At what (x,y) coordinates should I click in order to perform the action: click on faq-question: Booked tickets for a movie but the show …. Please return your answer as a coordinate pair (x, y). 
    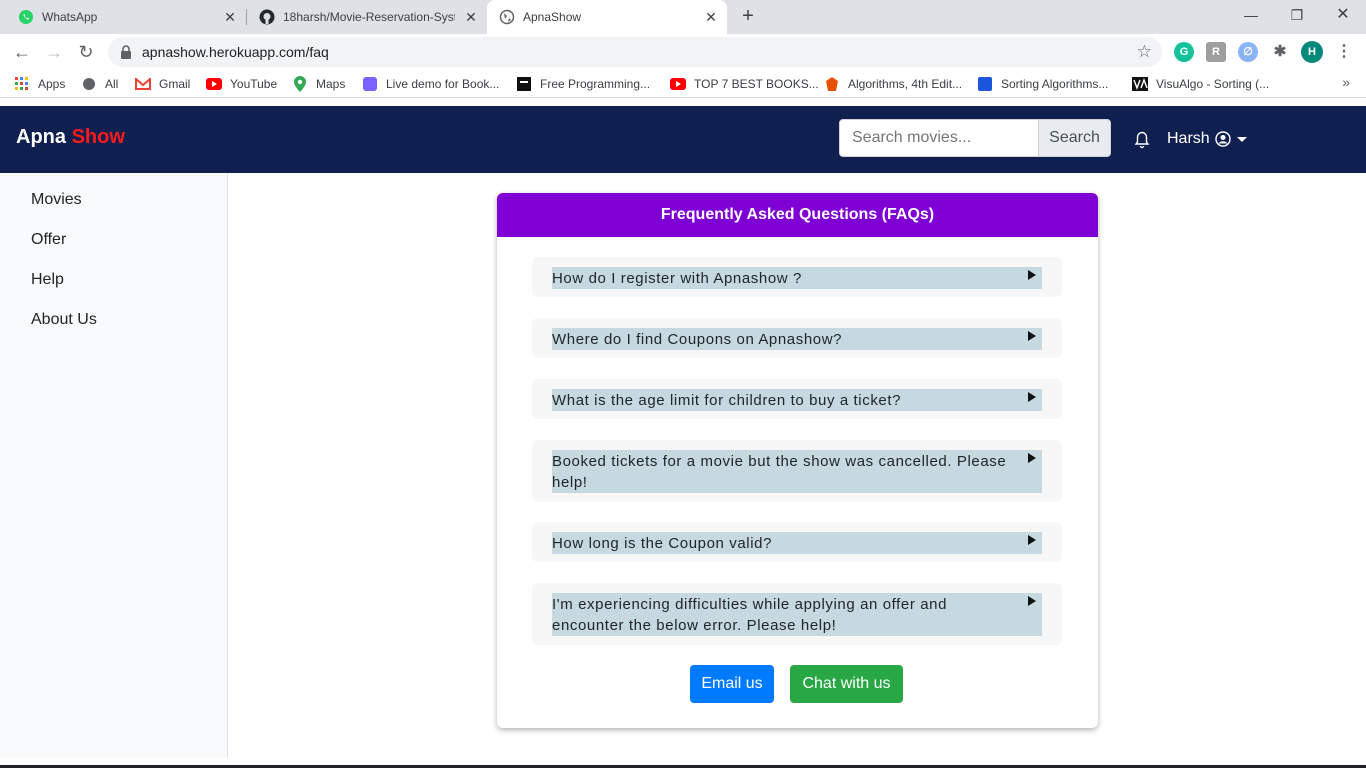
    Looking at the image, I should click on (797, 471).